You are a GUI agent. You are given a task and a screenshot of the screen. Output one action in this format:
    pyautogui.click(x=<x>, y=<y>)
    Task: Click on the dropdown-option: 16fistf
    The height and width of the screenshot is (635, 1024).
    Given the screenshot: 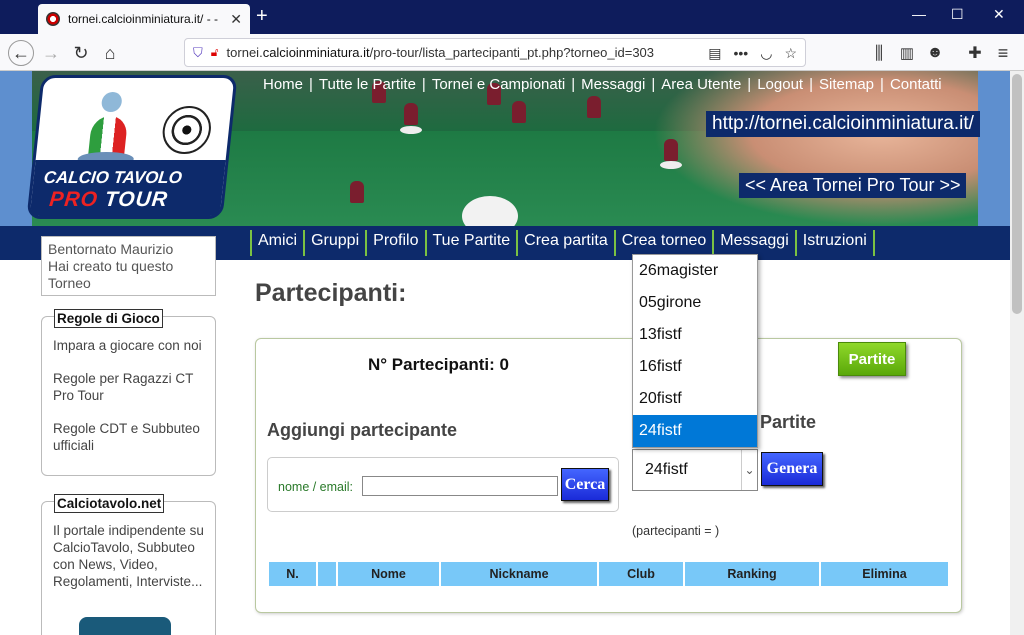 What is the action you would take?
    pyautogui.click(x=695, y=367)
    